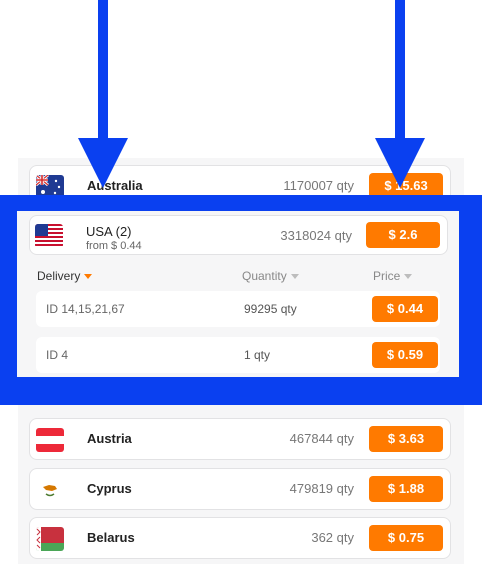 This screenshot has width=482, height=564. I want to click on country-name: Belarus, so click(111, 537).